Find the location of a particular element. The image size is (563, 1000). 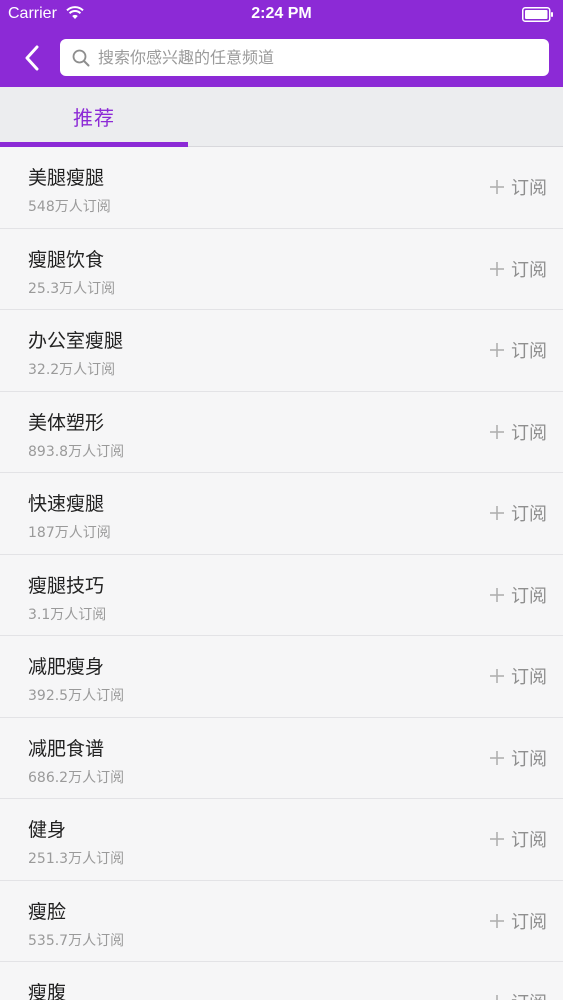

channel-subscribers: 251.3万人订阅 is located at coordinates (76, 859).